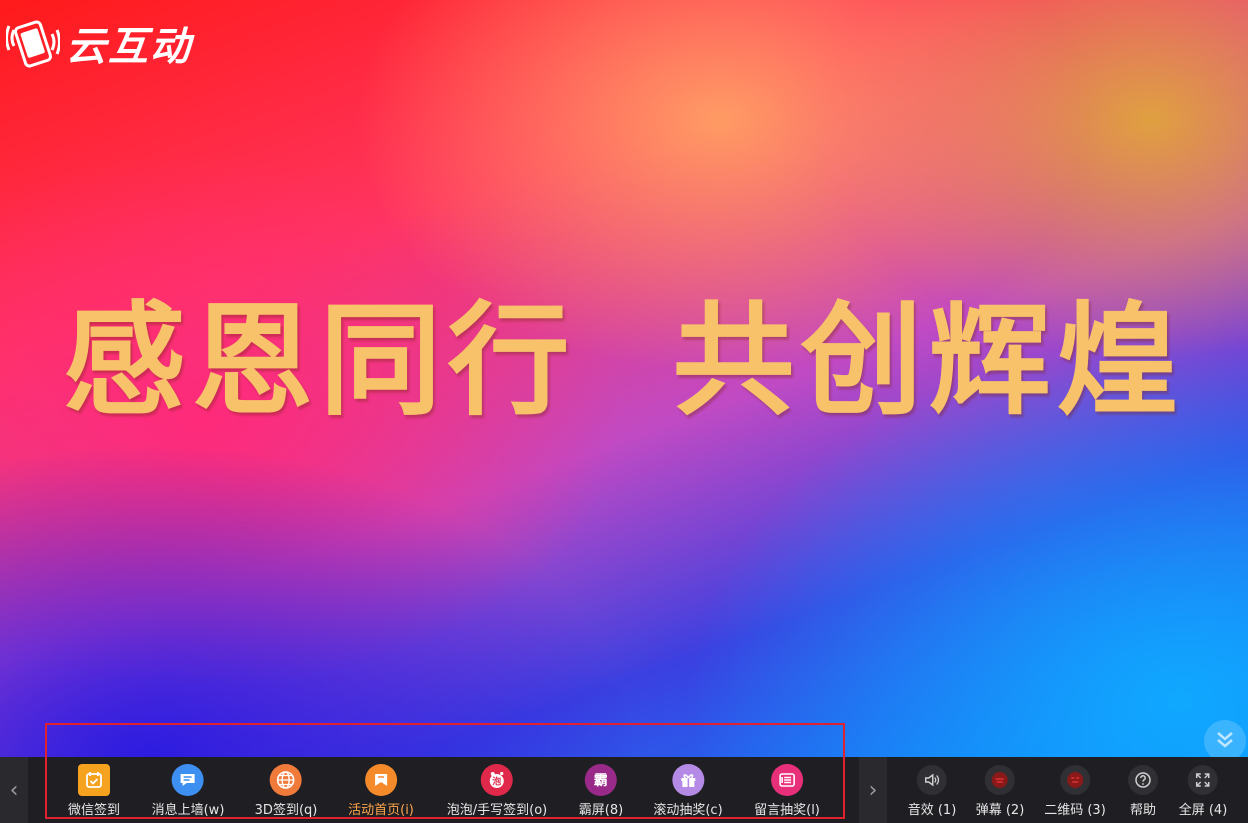  I want to click on tool-message-wall: 消息上墙(w), so click(188, 790).